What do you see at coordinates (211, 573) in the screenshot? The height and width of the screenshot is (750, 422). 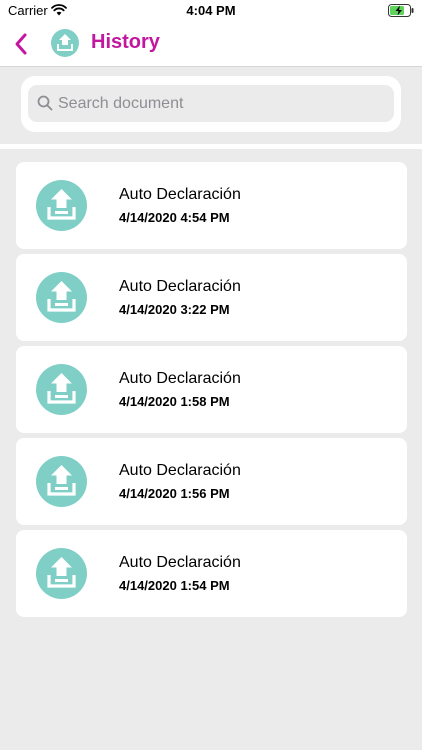 I see `history-item: Auto Declaración 4/14/2020 1:54 PM` at bounding box center [211, 573].